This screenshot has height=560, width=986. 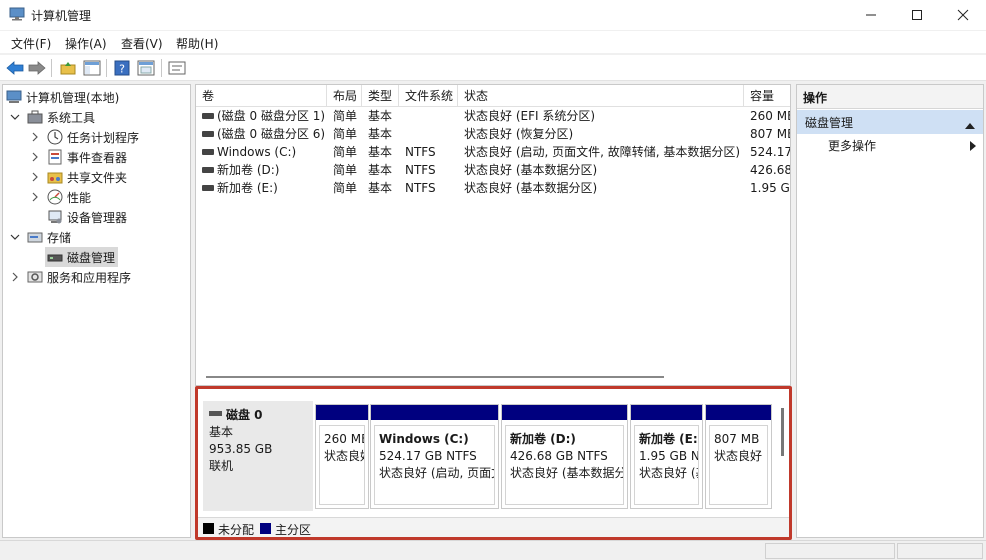 I want to click on tree-item-performance: 性能, so click(x=60, y=197).